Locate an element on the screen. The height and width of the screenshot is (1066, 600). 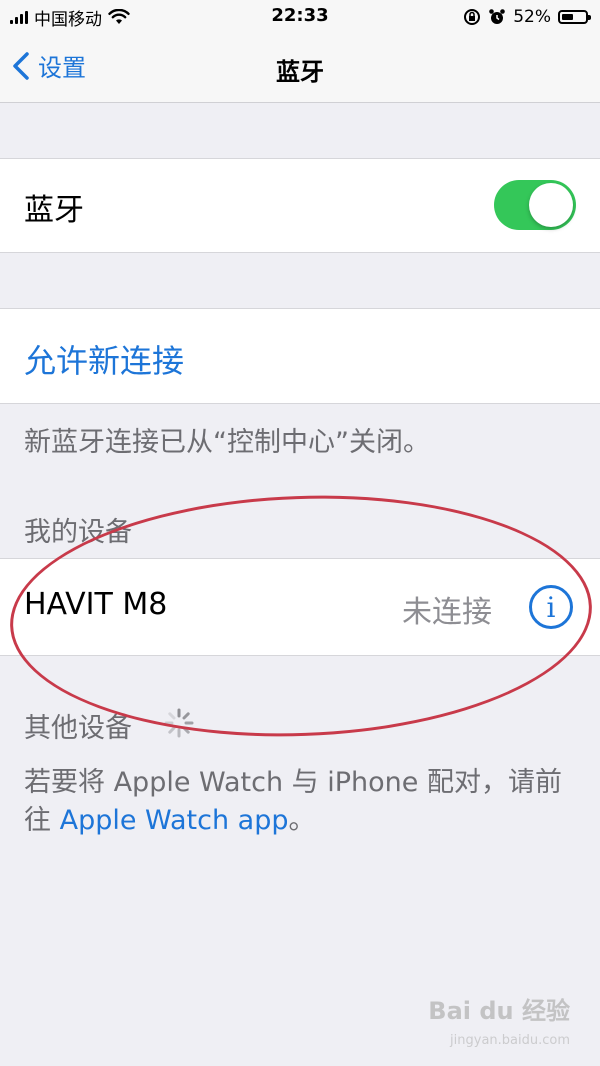
status-right: 52% is located at coordinates (527, 17).